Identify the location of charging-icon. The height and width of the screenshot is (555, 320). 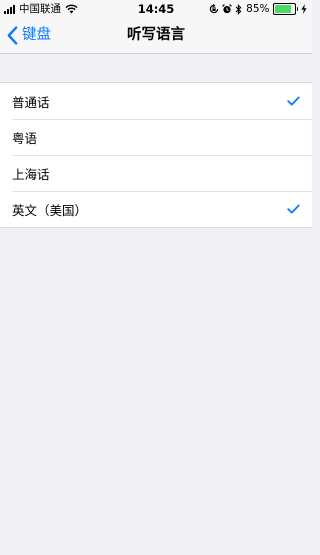
(304, 9).